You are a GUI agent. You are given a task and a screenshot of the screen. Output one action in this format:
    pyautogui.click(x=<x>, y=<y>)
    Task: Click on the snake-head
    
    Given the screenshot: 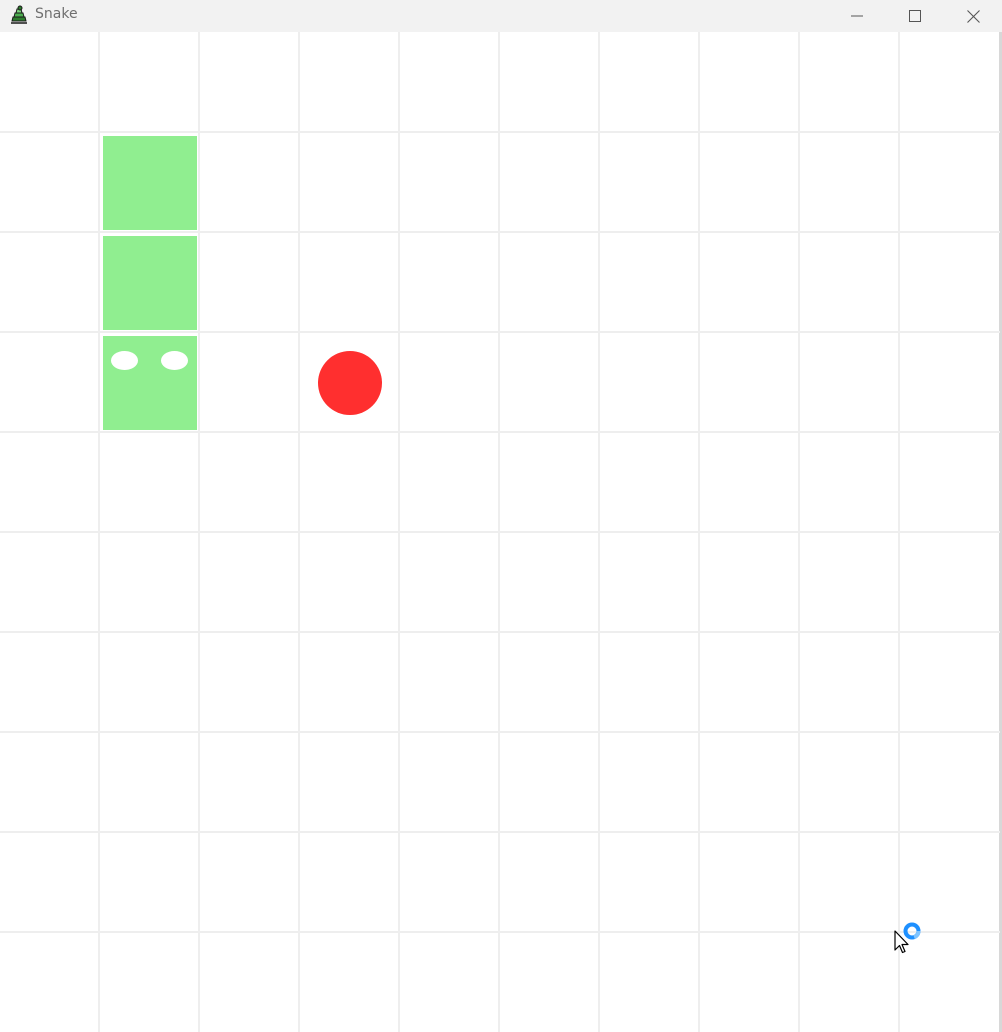 What is the action you would take?
    pyautogui.click(x=150, y=383)
    